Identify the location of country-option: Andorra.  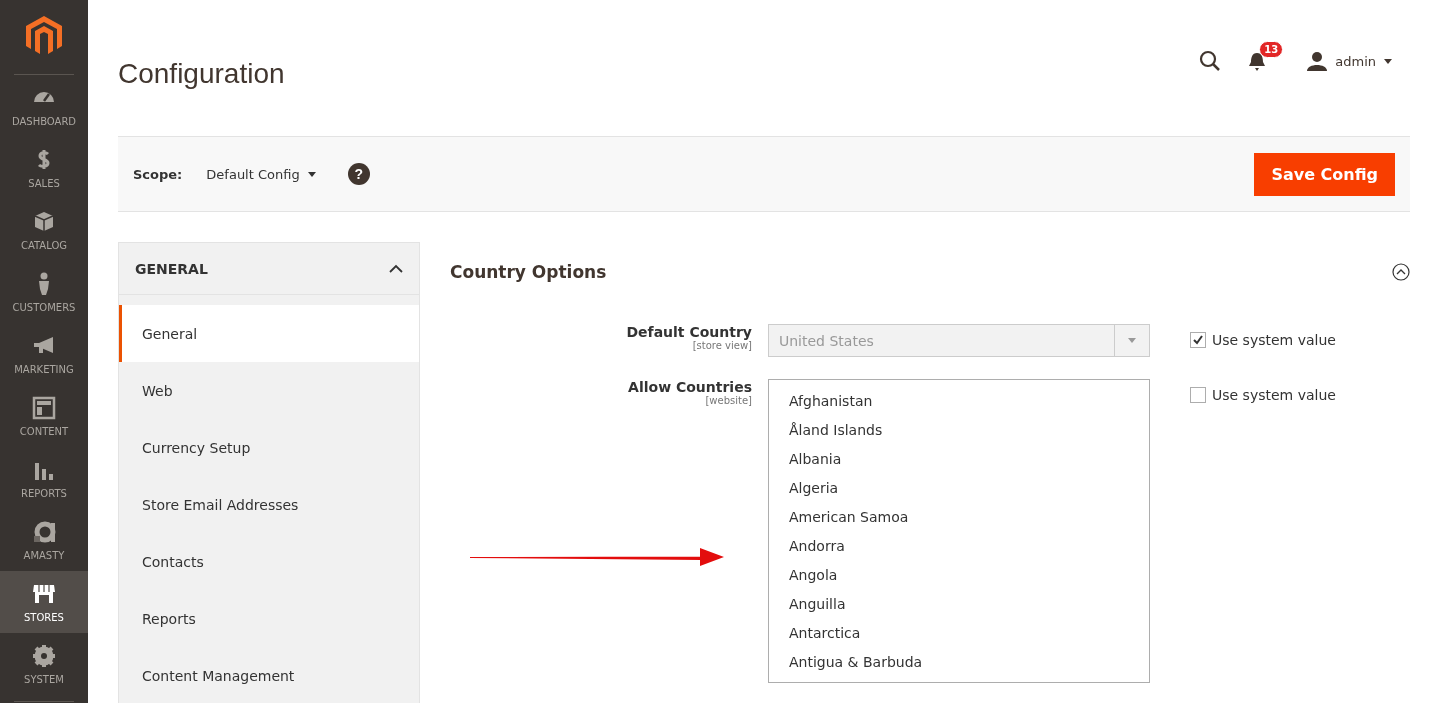
(959, 545).